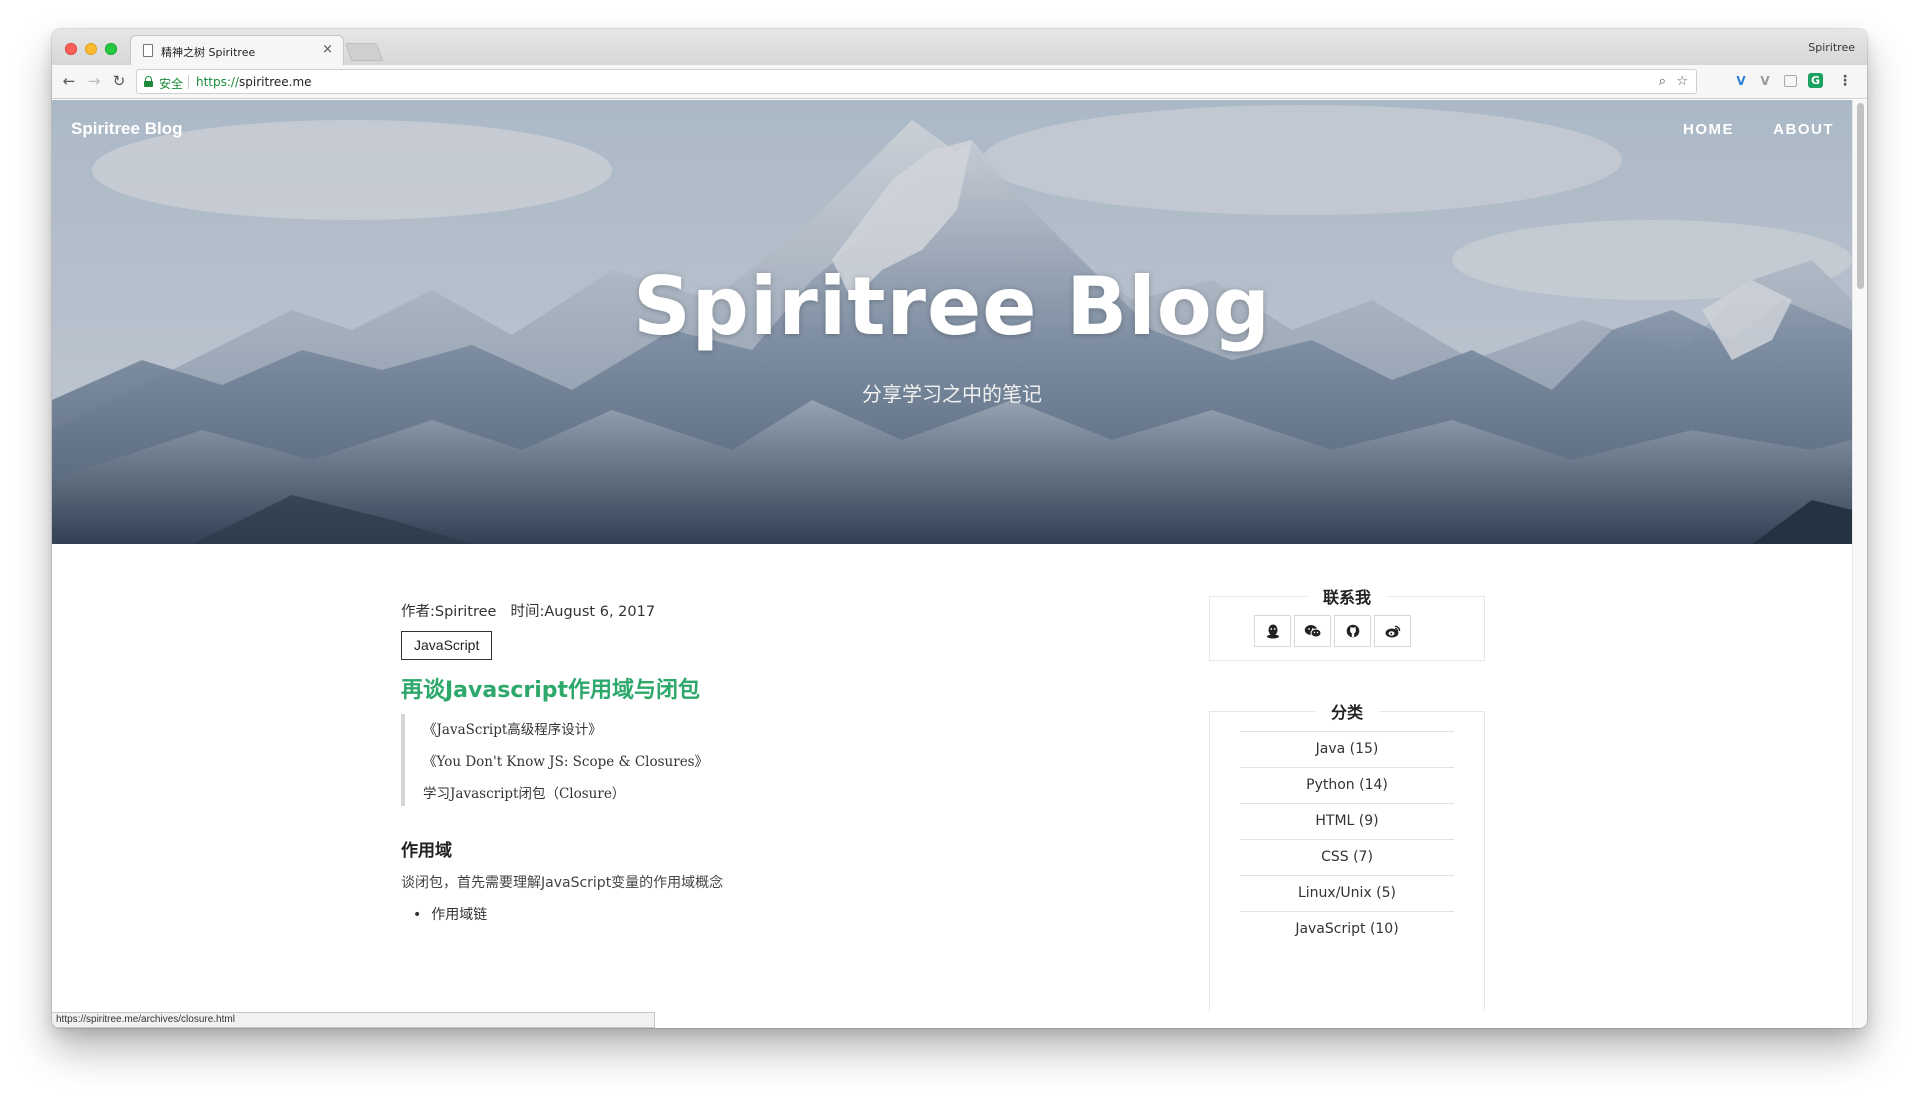 This screenshot has width=1920, height=1105. I want to click on back-arrow-icon: ←, so click(69, 81).